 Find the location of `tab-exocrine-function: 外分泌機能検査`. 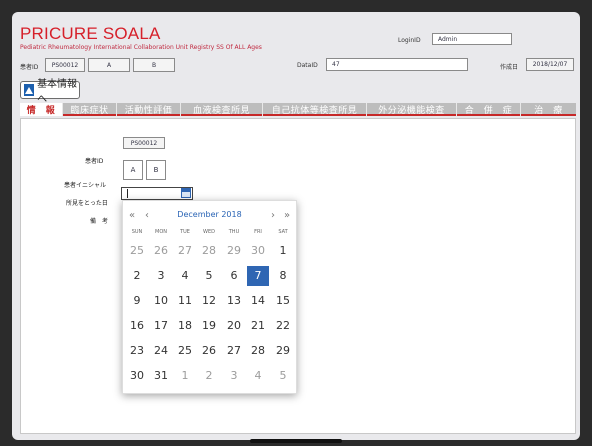

tab-exocrine-function: 外分泌機能検査 is located at coordinates (412, 109).